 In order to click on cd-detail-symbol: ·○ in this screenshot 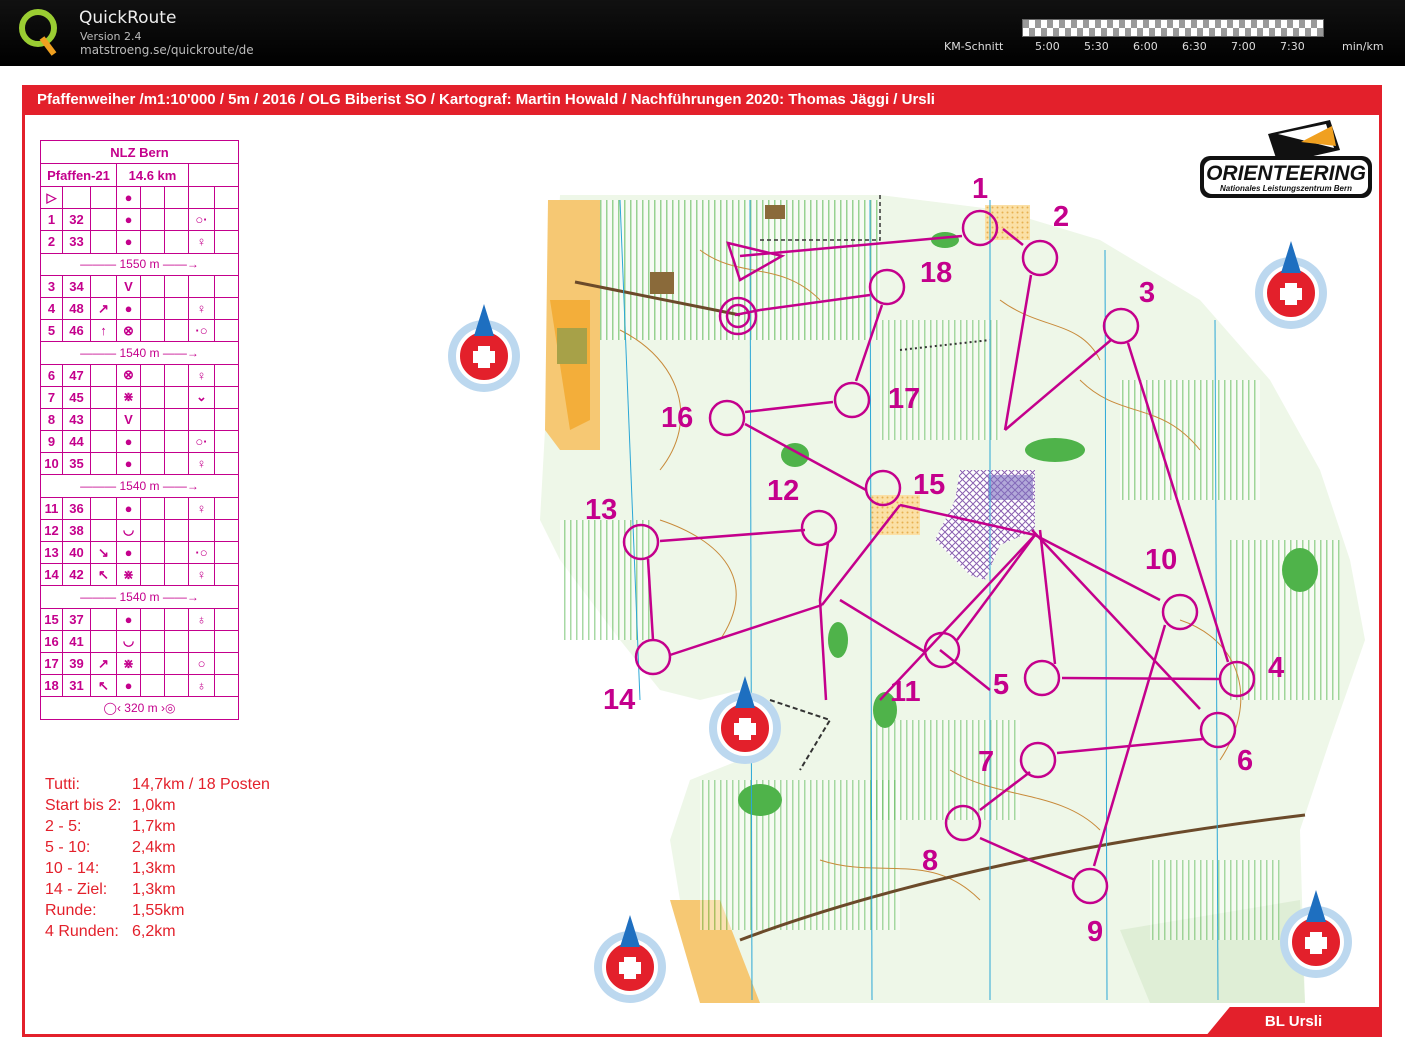, I will do `click(201, 331)`.